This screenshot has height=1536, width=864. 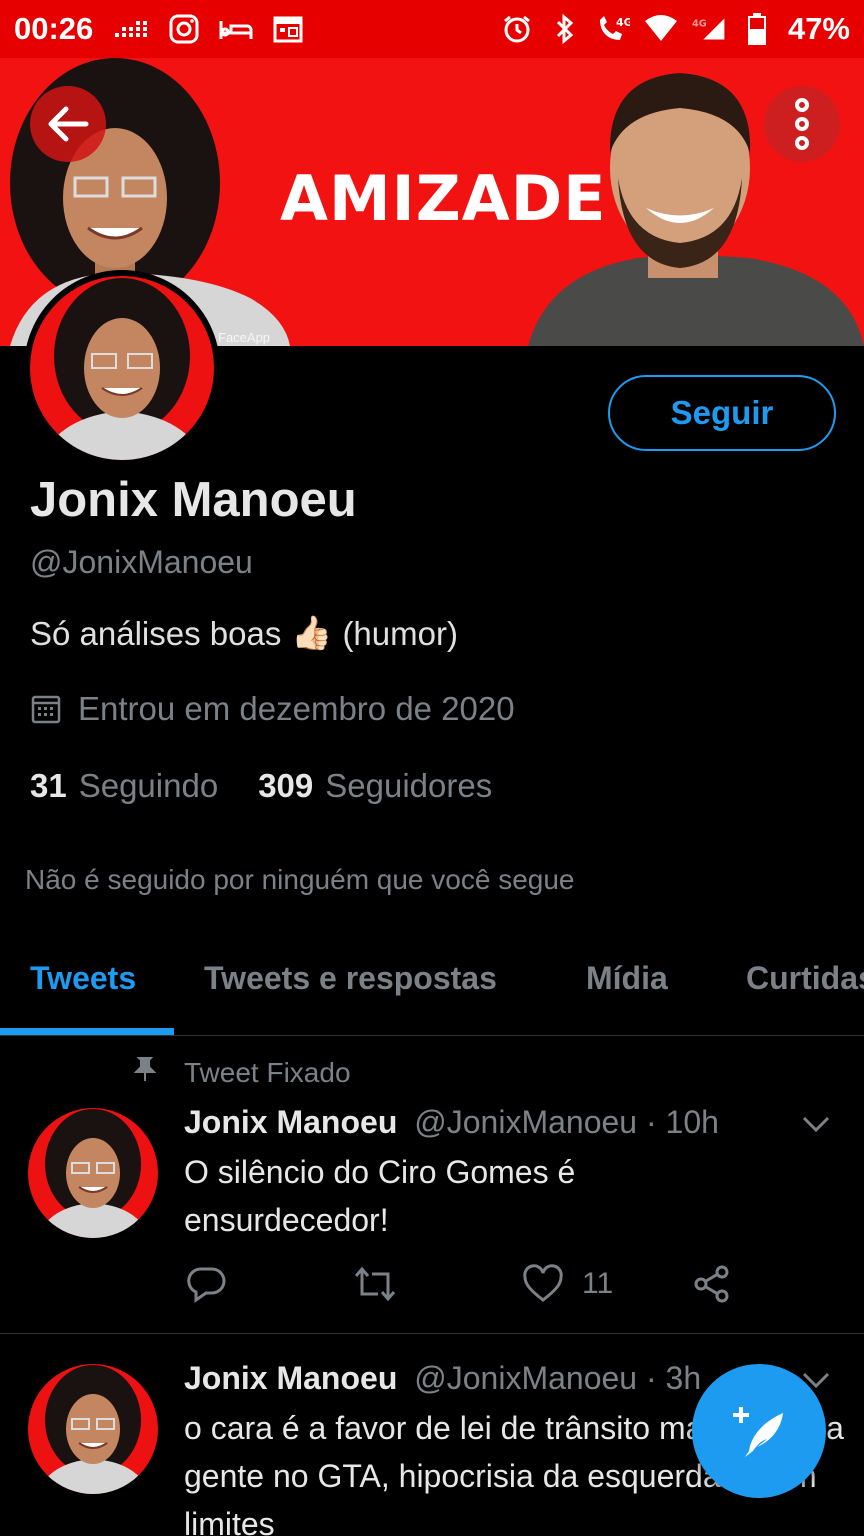 I want to click on banner-watermark: FaceApp, so click(x=244, y=337).